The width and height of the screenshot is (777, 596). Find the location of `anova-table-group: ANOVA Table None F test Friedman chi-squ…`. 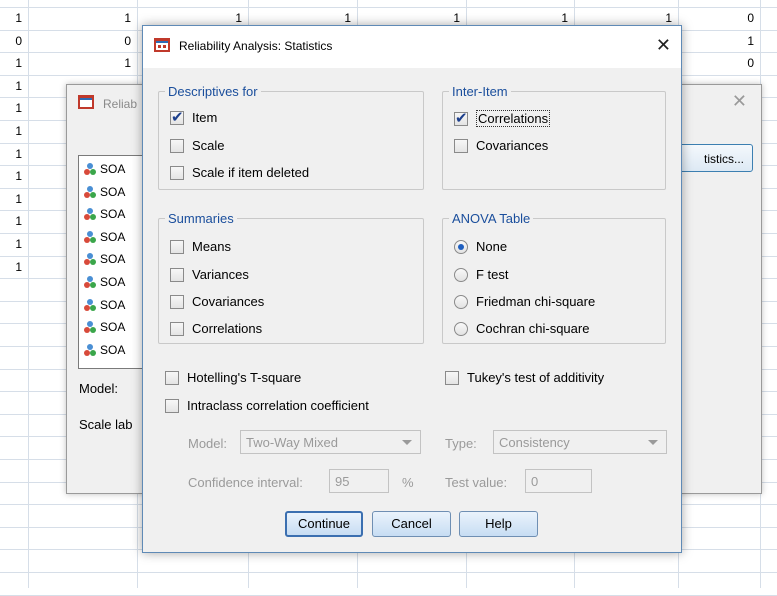

anova-table-group: ANOVA Table None F test Friedman chi-squ… is located at coordinates (554, 277).